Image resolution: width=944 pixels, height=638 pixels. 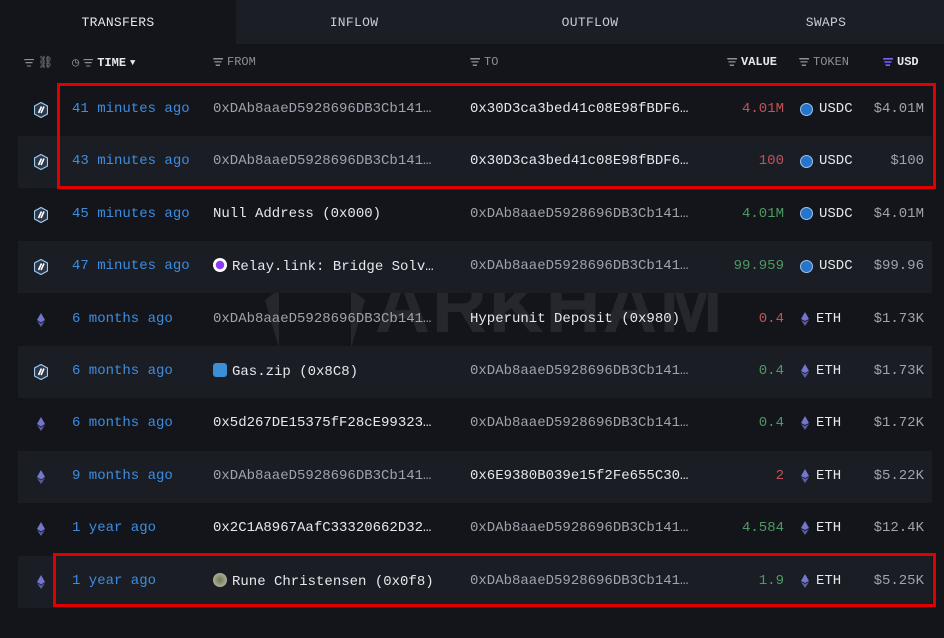 I want to click on time-link: 45 minutes ago, so click(x=131, y=214).